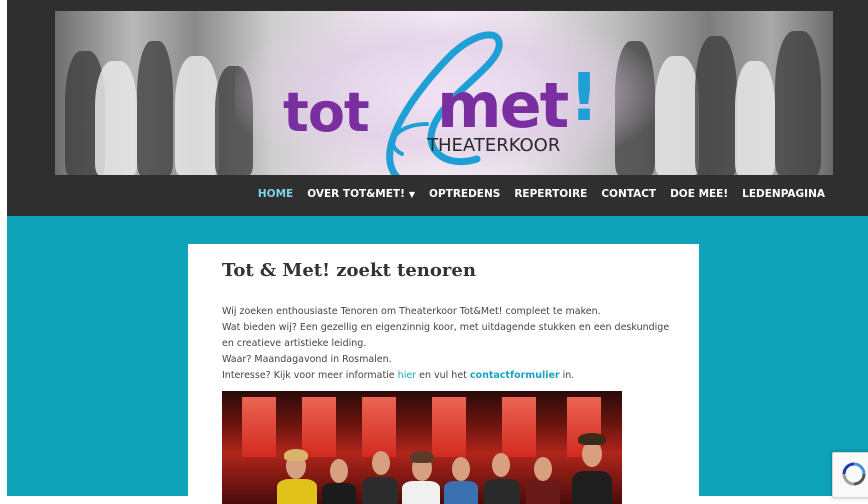 This screenshot has width=868, height=504. What do you see at coordinates (275, 194) in the screenshot?
I see `nav-item-home: HOME` at bounding box center [275, 194].